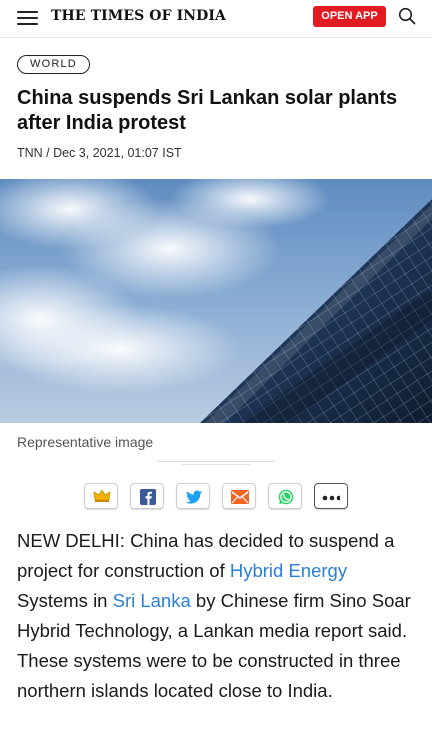 Image resolution: width=432 pixels, height=745 pixels. What do you see at coordinates (152, 600) in the screenshot?
I see `link-sri-lanka: Sri Lanka` at bounding box center [152, 600].